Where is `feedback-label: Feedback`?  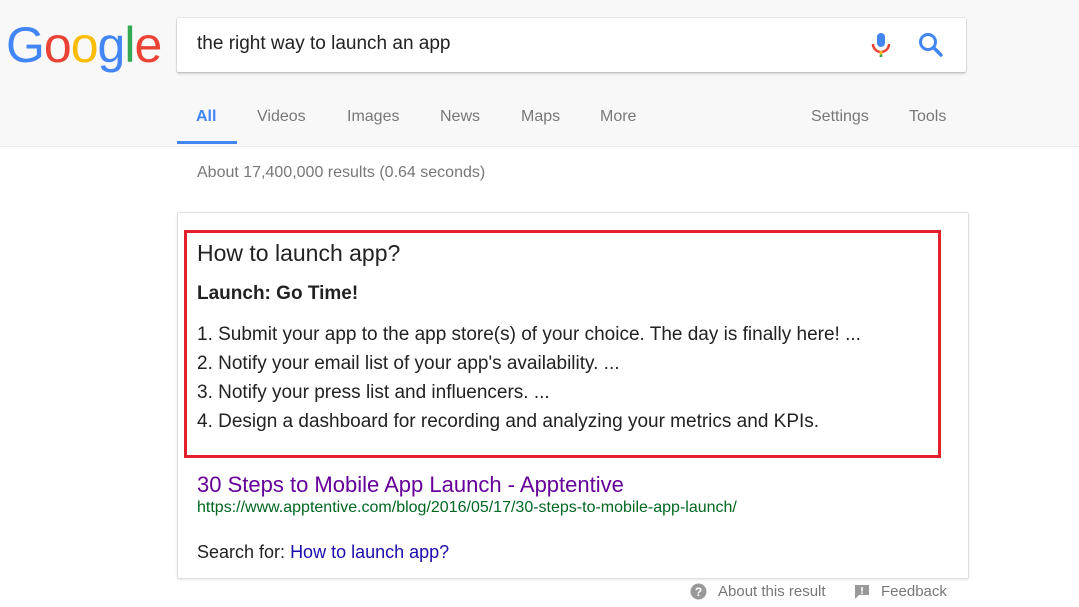 feedback-label: Feedback is located at coordinates (914, 591).